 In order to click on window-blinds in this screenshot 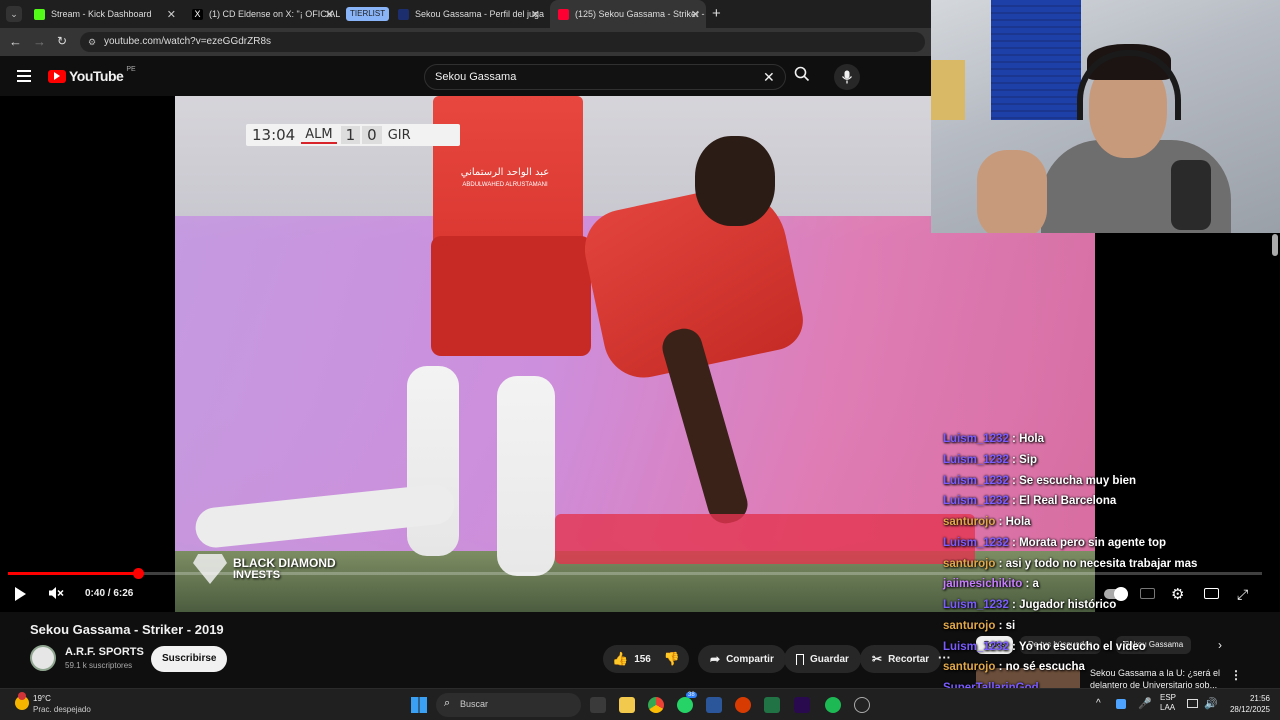, I will do `click(1036, 60)`.